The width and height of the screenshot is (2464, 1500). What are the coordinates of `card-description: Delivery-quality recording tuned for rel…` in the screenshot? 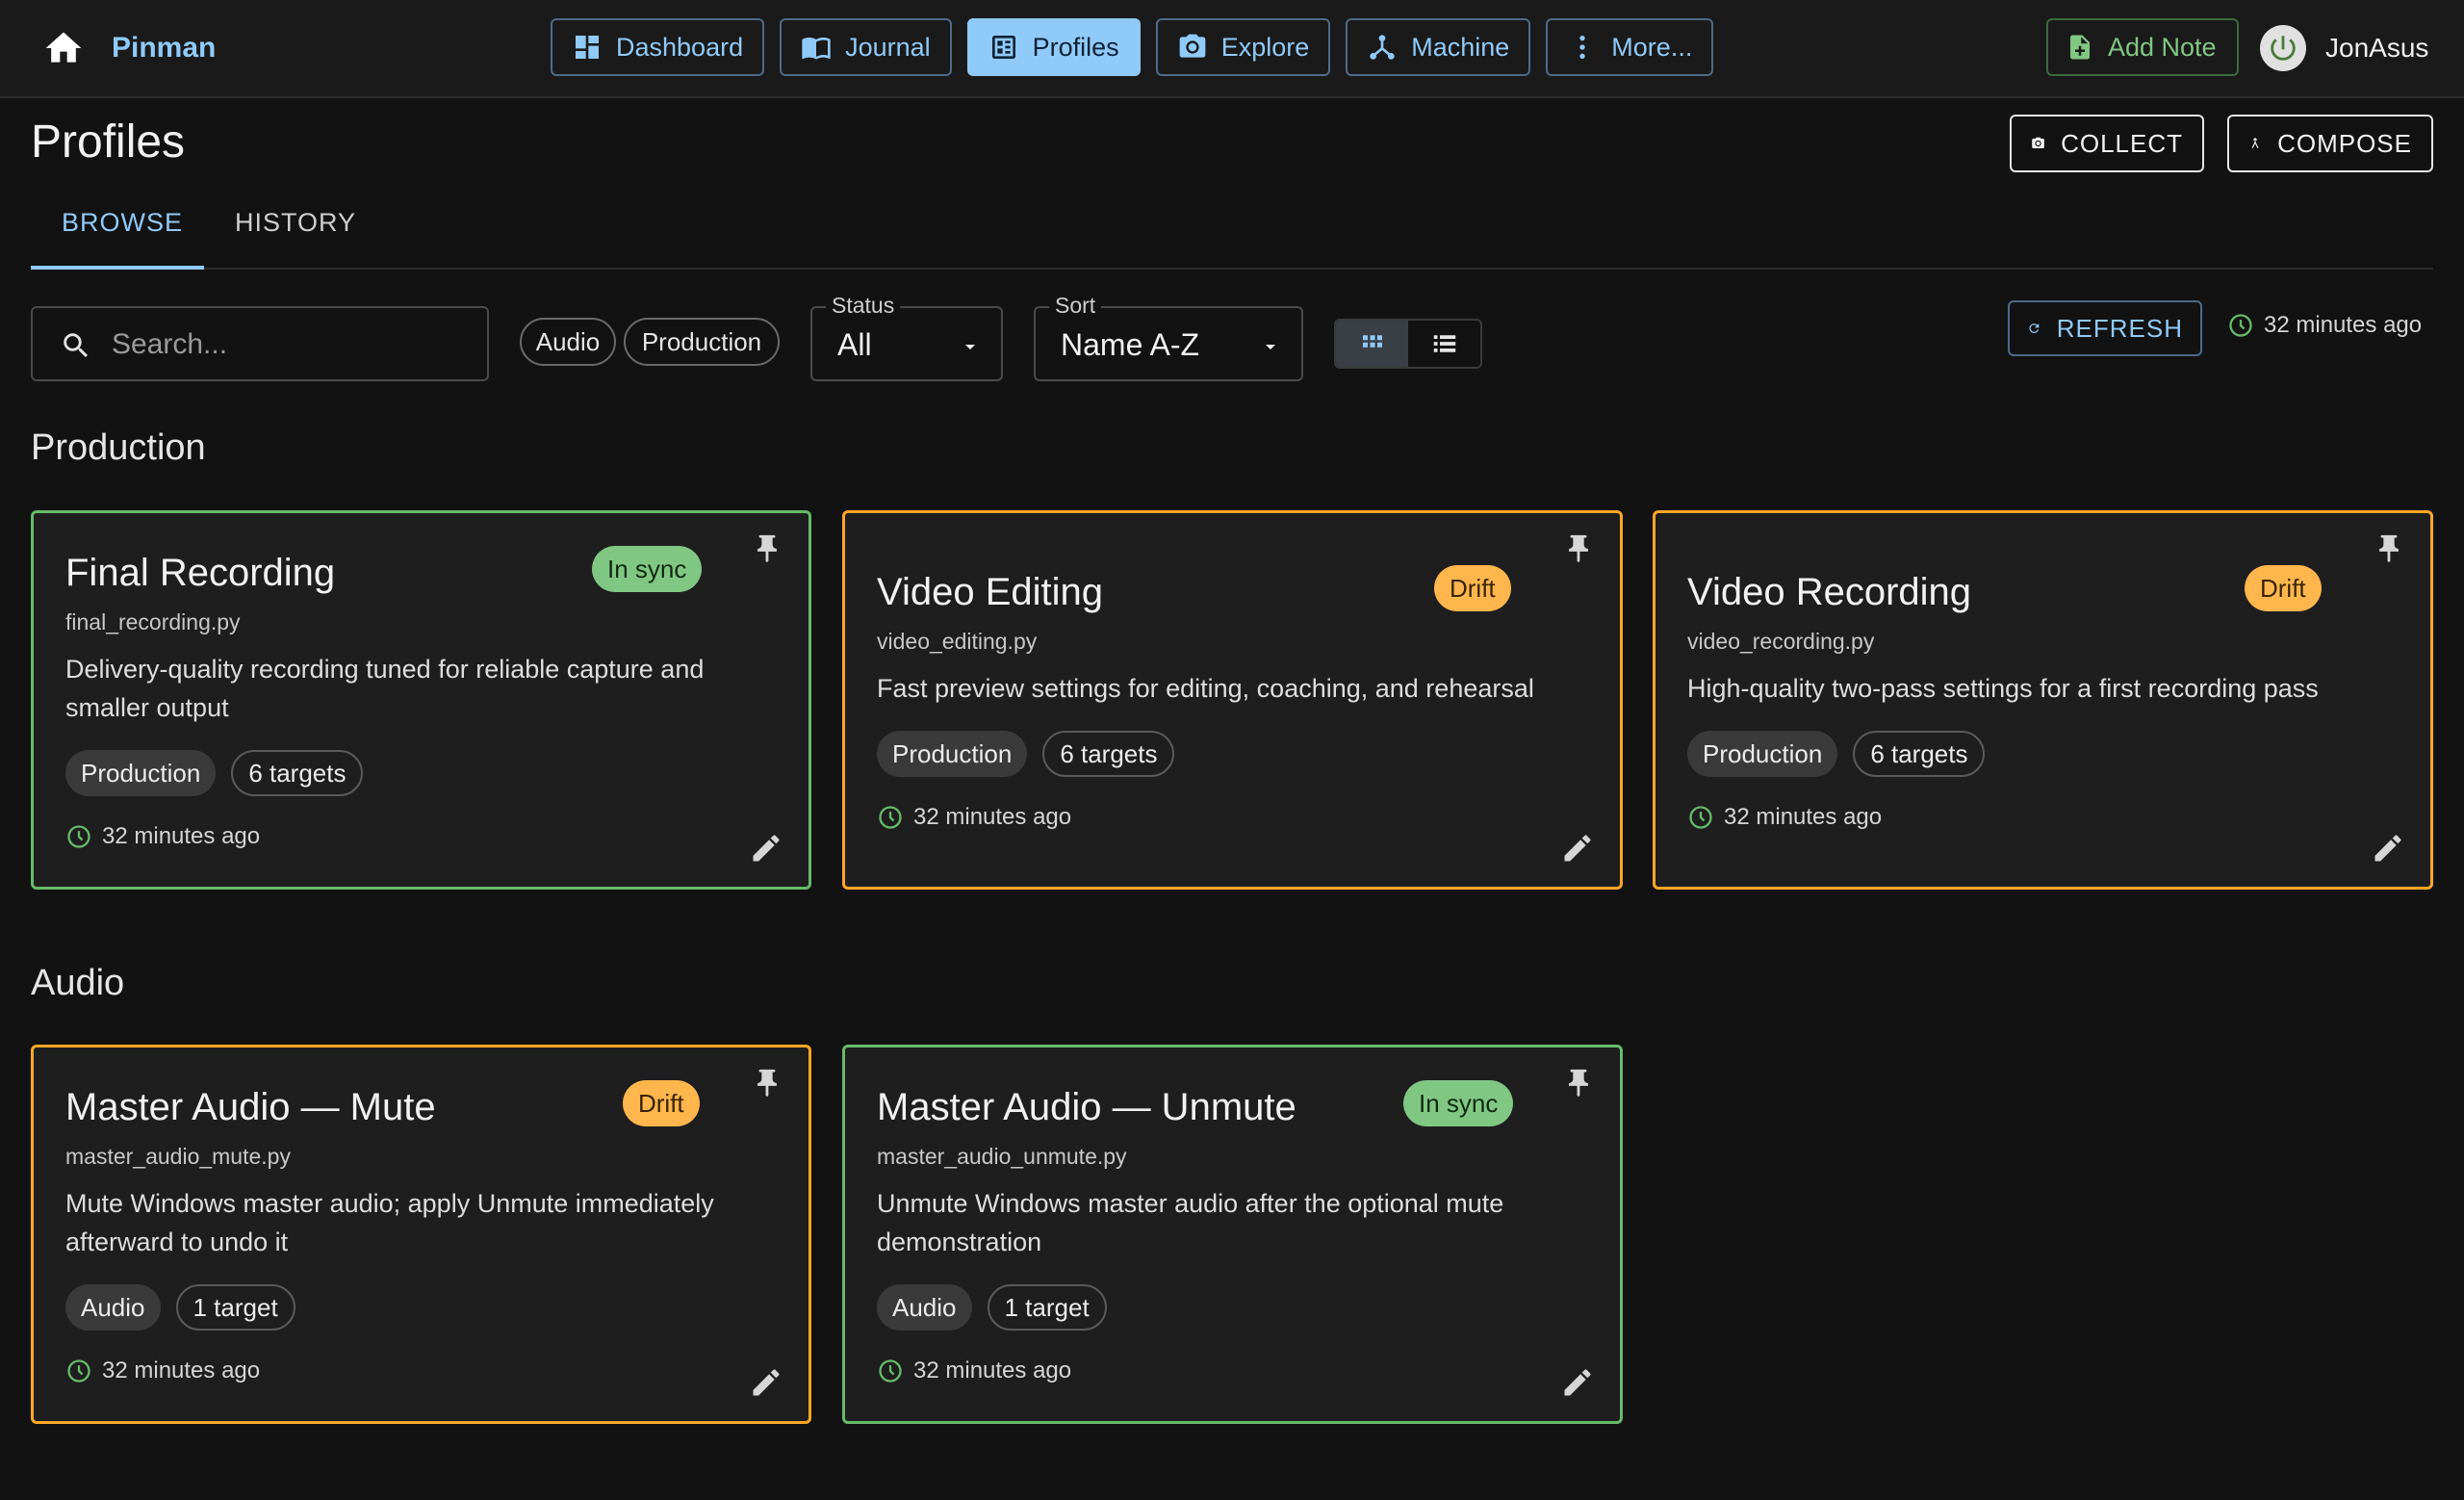 It's located at (385, 688).